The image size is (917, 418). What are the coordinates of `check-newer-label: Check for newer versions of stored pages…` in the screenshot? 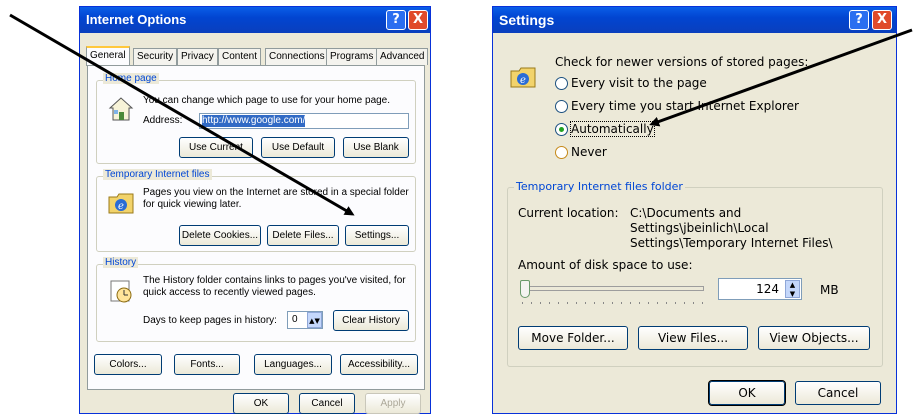 It's located at (682, 62).